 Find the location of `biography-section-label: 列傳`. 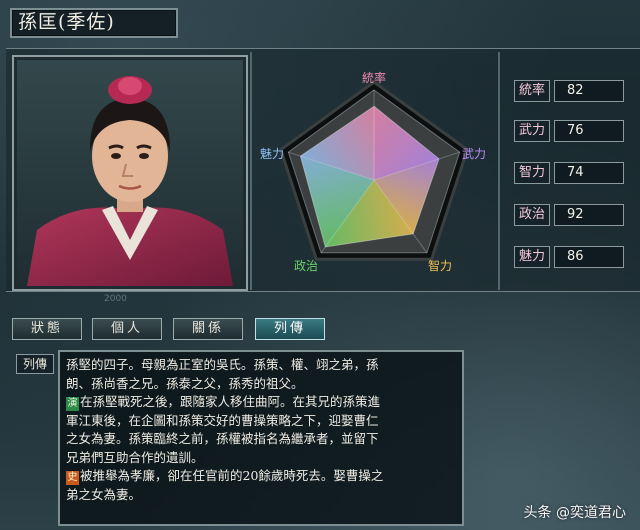

biography-section-label: 列傳 is located at coordinates (35, 364).